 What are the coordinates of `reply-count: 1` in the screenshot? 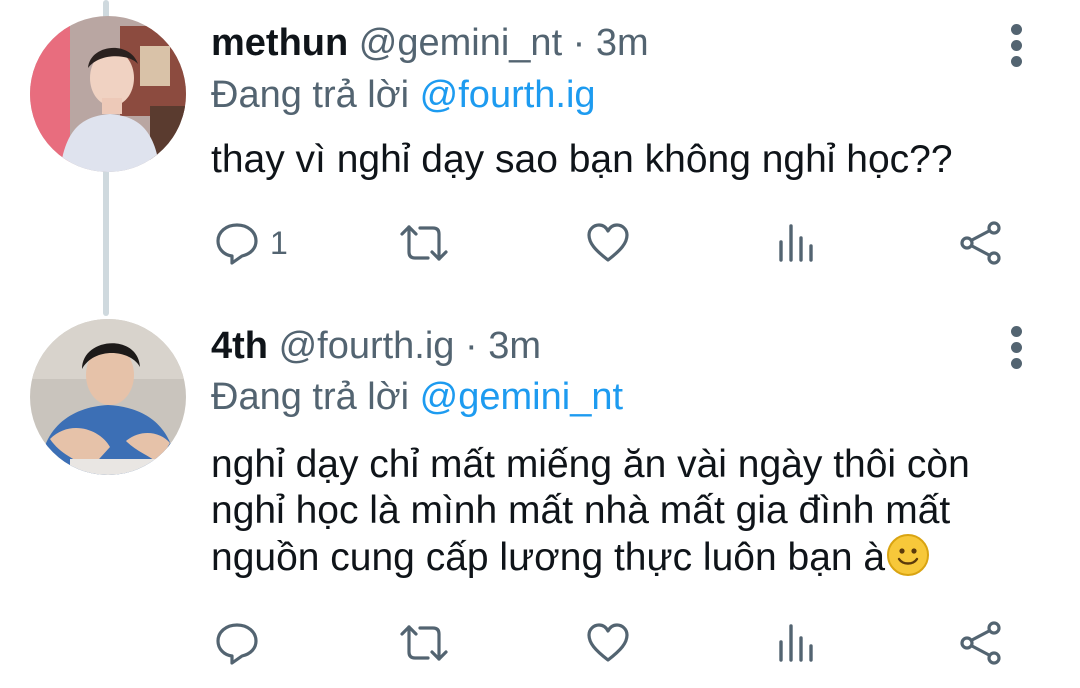 It's located at (279, 242).